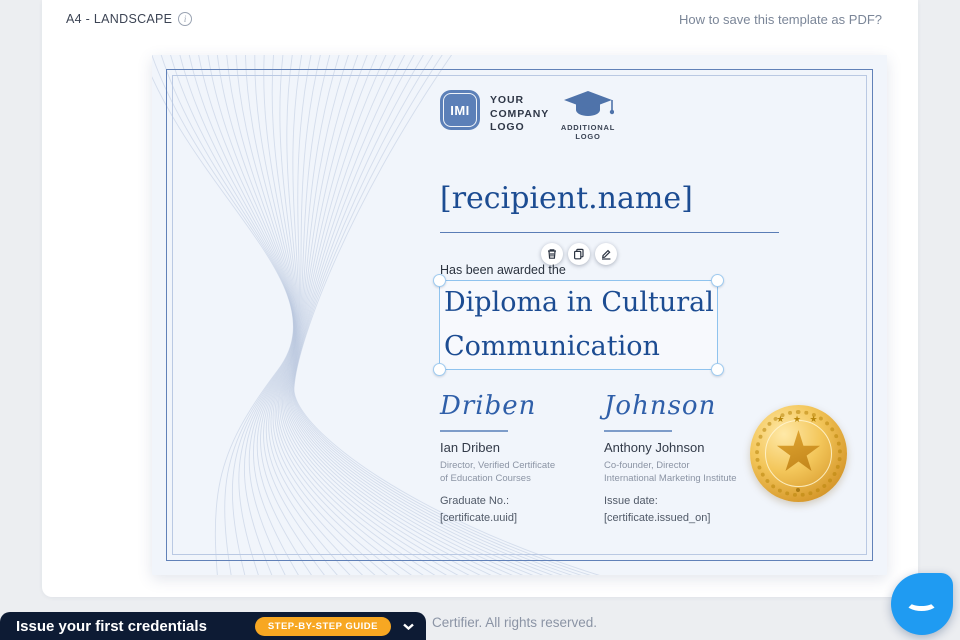 The width and height of the screenshot is (960, 640). What do you see at coordinates (488, 406) in the screenshot?
I see `signature-script: Driben` at bounding box center [488, 406].